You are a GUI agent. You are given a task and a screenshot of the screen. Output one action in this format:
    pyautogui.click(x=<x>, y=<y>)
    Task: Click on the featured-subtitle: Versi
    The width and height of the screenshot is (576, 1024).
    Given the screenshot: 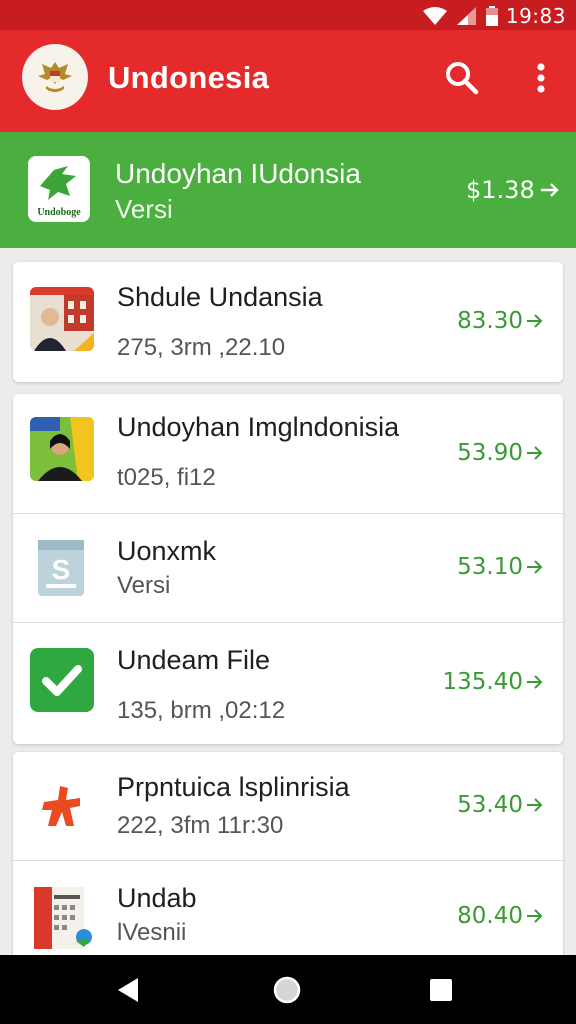 What is the action you would take?
    pyautogui.click(x=144, y=209)
    